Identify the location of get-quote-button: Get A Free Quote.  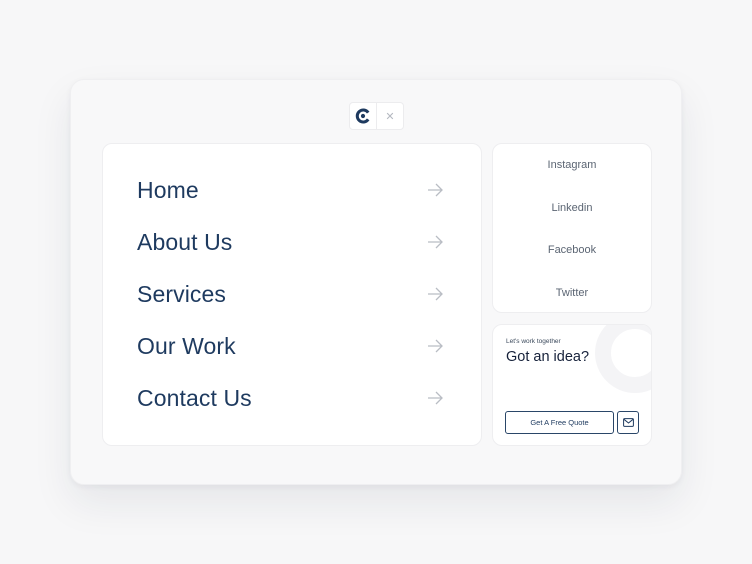
(559, 422).